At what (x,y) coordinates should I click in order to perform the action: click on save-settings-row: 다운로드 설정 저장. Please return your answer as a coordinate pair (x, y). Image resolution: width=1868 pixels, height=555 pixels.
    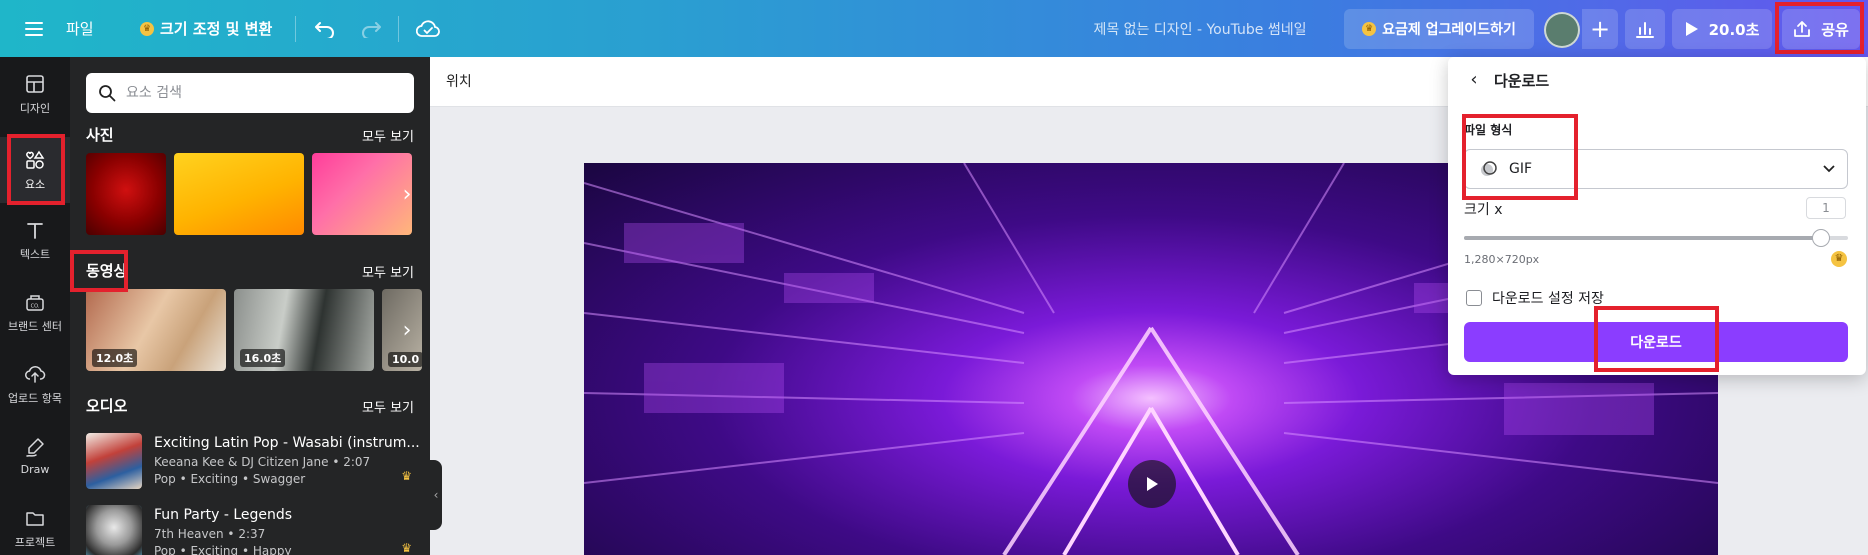
    Looking at the image, I should click on (1535, 298).